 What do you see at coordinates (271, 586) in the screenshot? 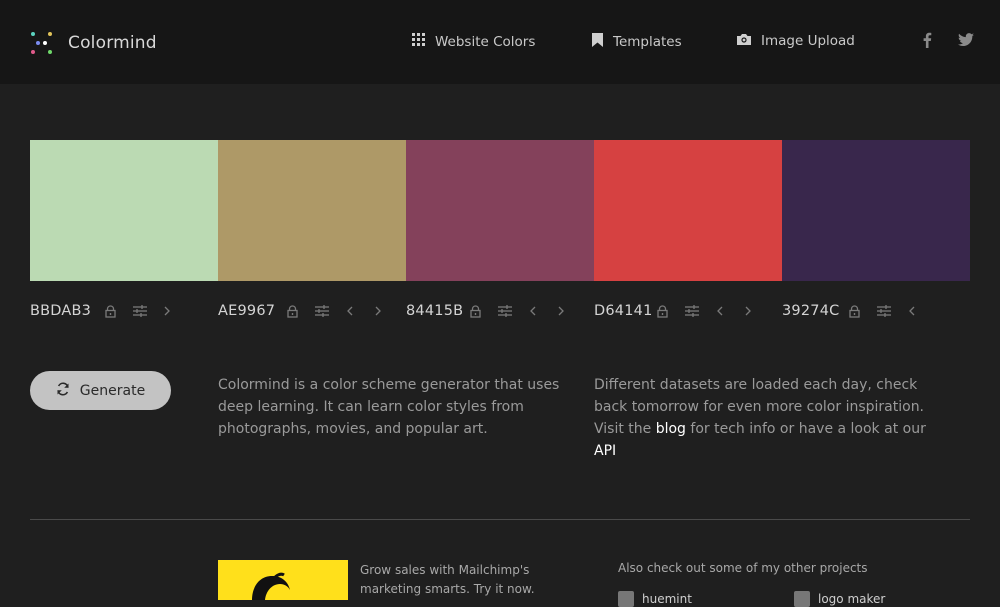
I see `mailchimp-freddie-icon` at bounding box center [271, 586].